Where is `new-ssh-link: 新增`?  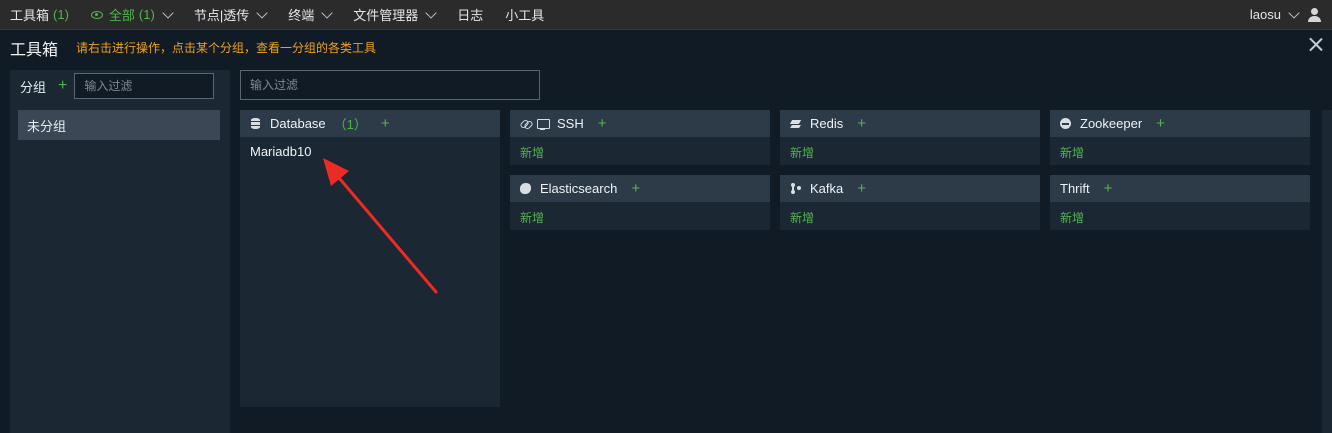
new-ssh-link: 新增 is located at coordinates (532, 153).